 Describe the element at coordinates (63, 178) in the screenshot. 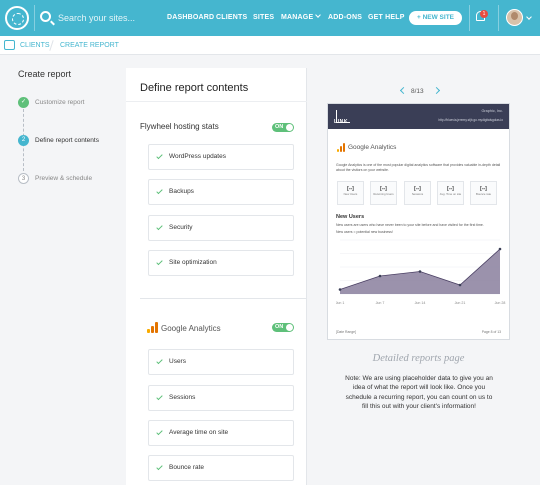

I see `step-preview-schedule: Preview & schedule` at that location.